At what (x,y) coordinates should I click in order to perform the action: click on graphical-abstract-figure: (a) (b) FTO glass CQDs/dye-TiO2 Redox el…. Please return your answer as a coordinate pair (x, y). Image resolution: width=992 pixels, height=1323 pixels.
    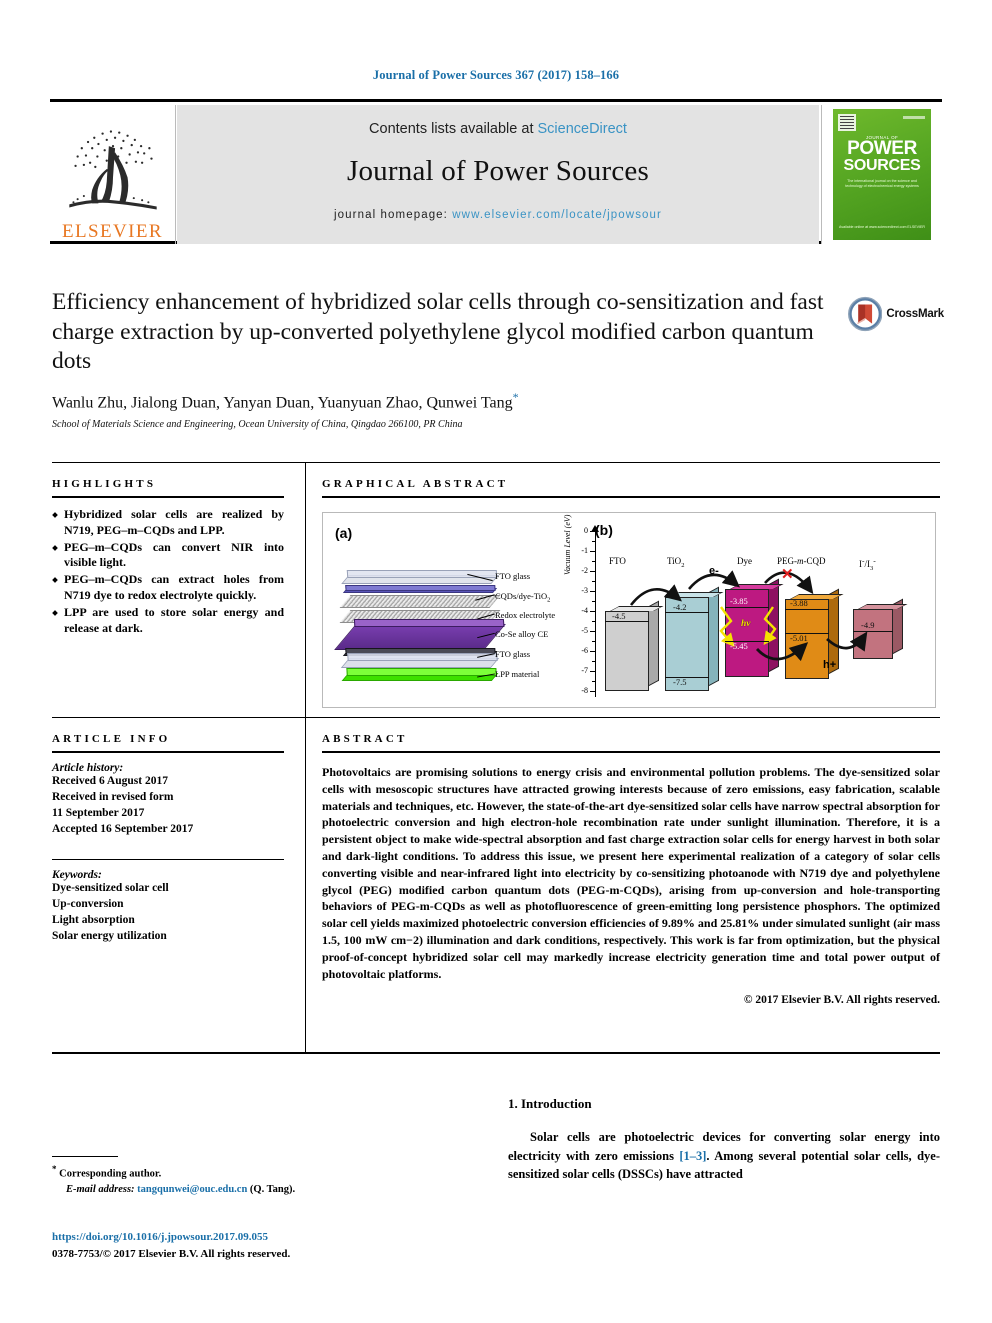
    Looking at the image, I should click on (629, 610).